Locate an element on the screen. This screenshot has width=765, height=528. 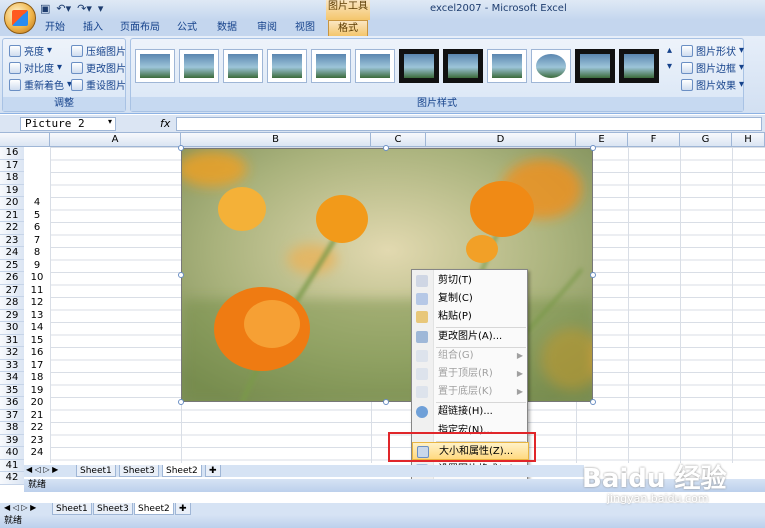
row-header-inner: 24 is located at coordinates (37, 453).